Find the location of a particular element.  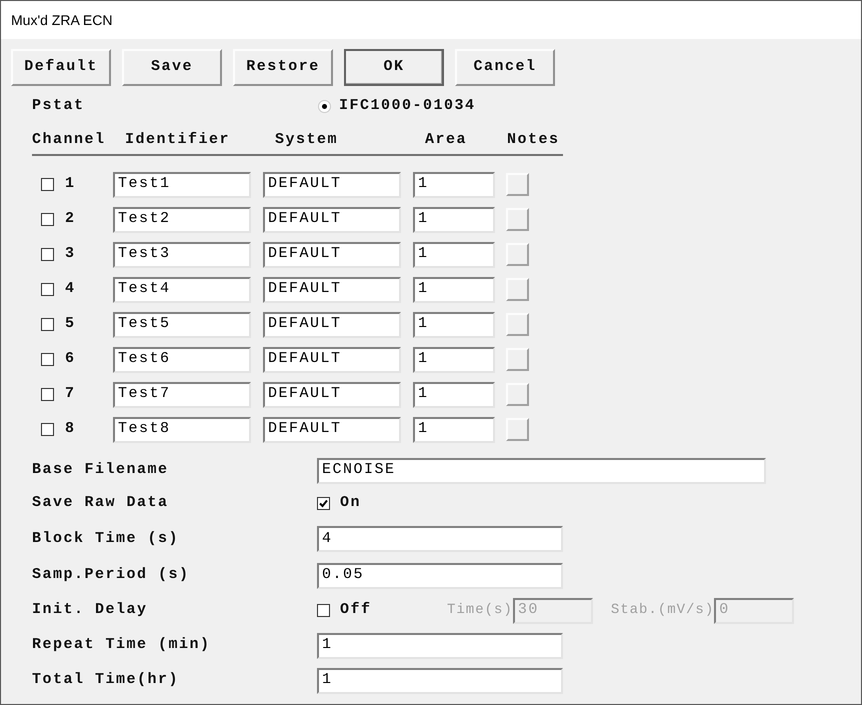

column-header: Identifier is located at coordinates (177, 139).